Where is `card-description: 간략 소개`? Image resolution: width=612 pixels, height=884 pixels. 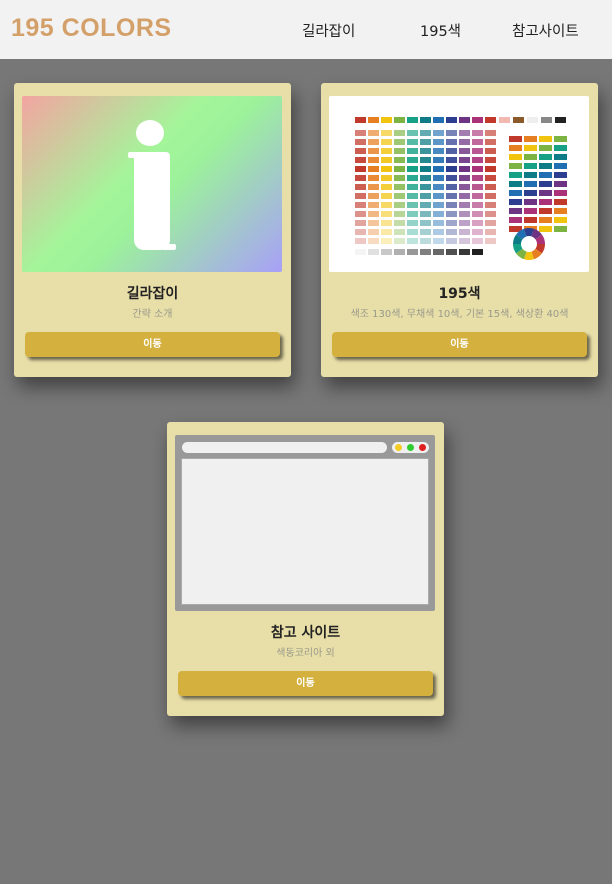 card-description: 간략 소개 is located at coordinates (152, 314).